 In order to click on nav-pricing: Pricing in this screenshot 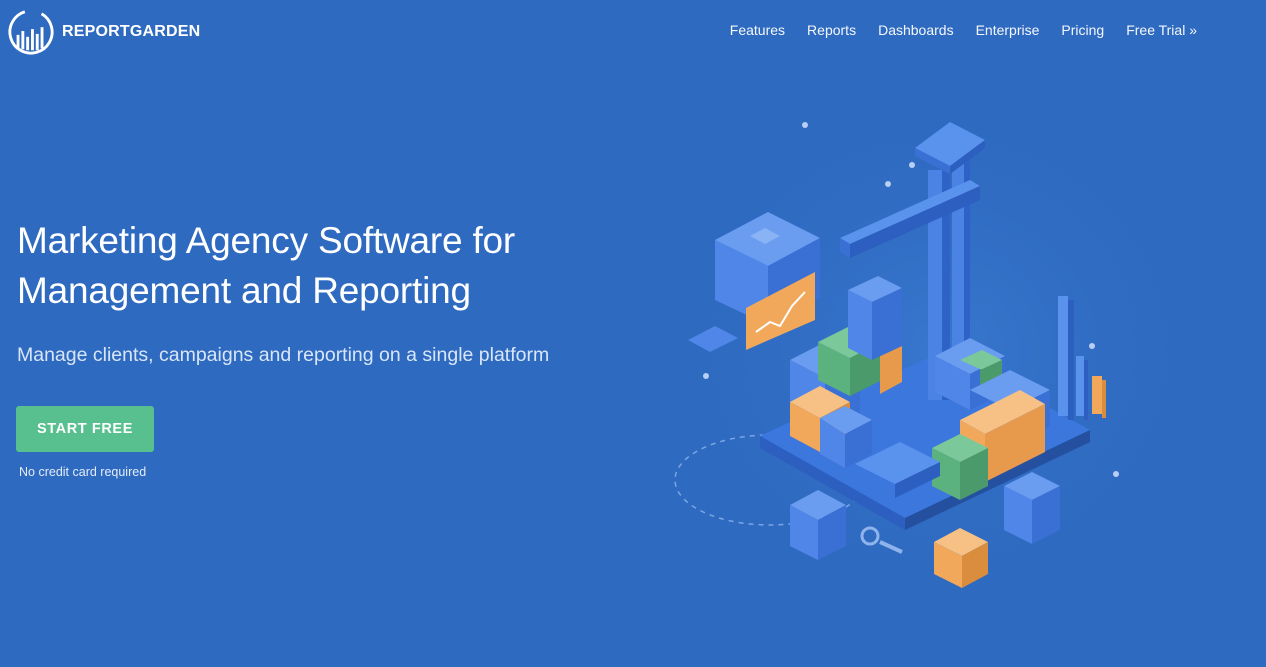, I will do `click(1082, 30)`.